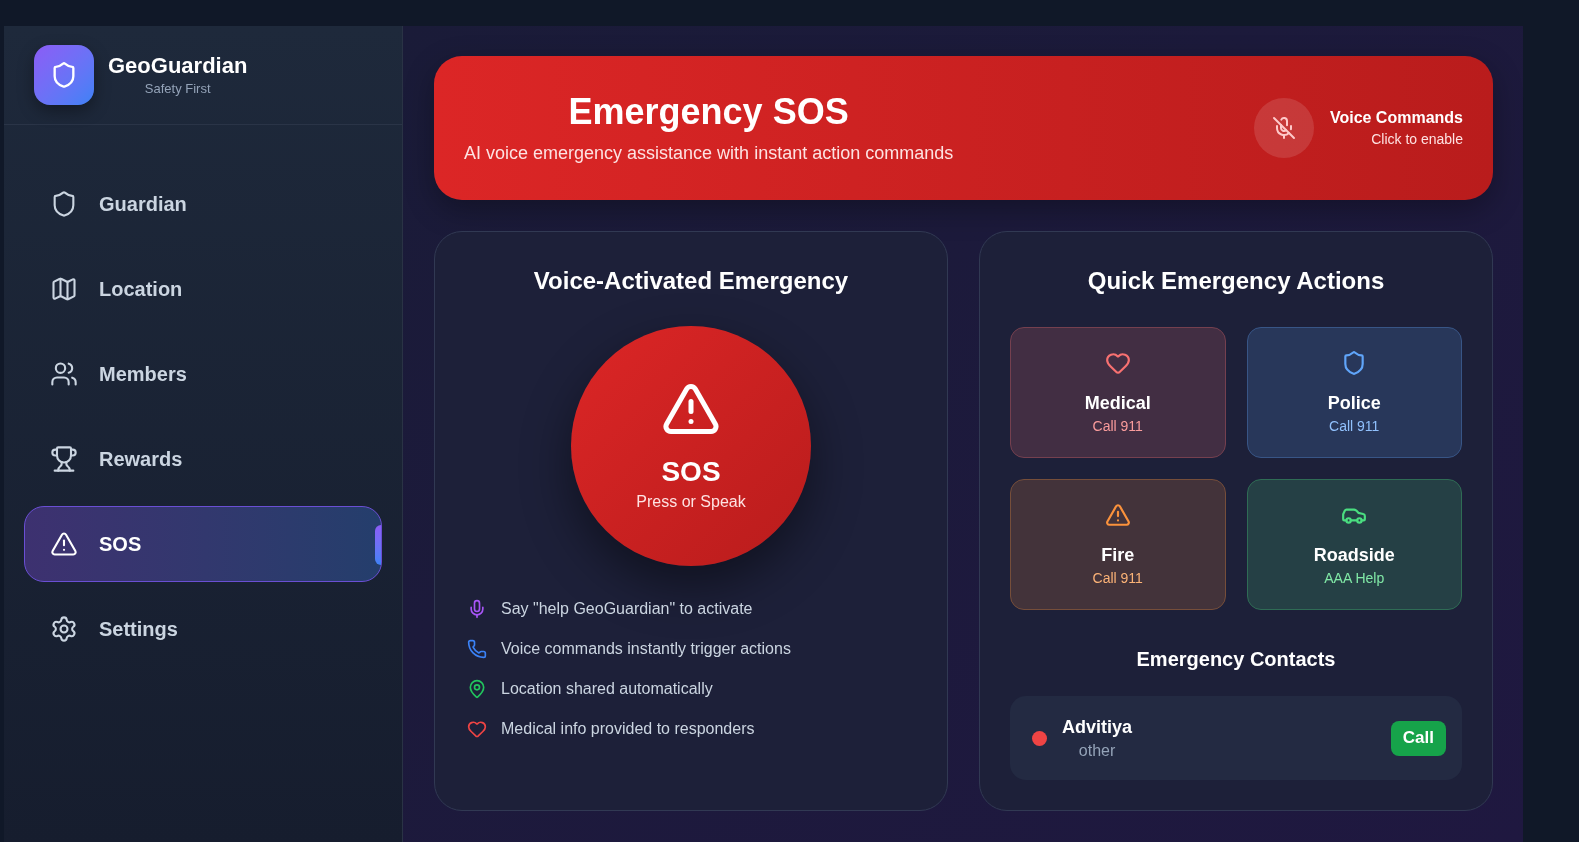  What do you see at coordinates (64, 75) in the screenshot?
I see `shield-logo-icon` at bounding box center [64, 75].